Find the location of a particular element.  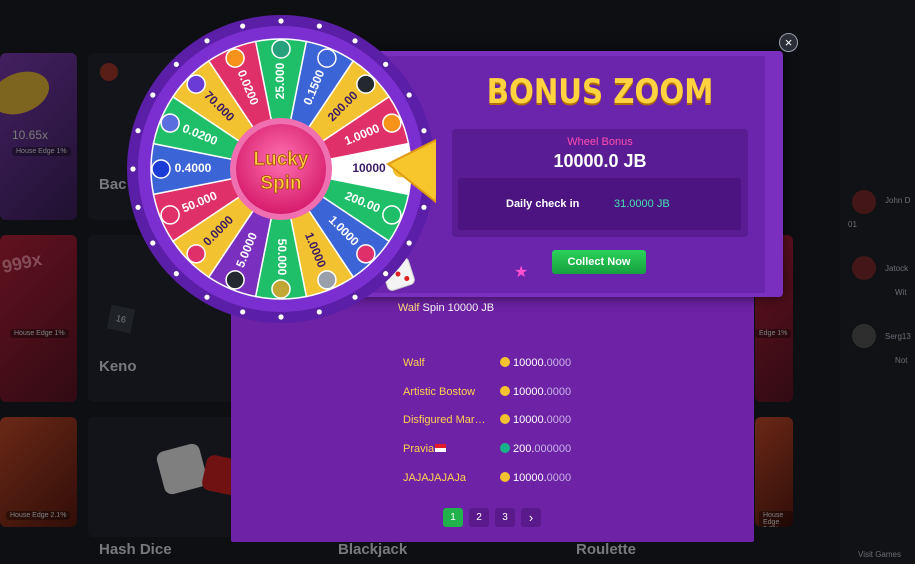

litecoin-icon is located at coordinates (327, 280).